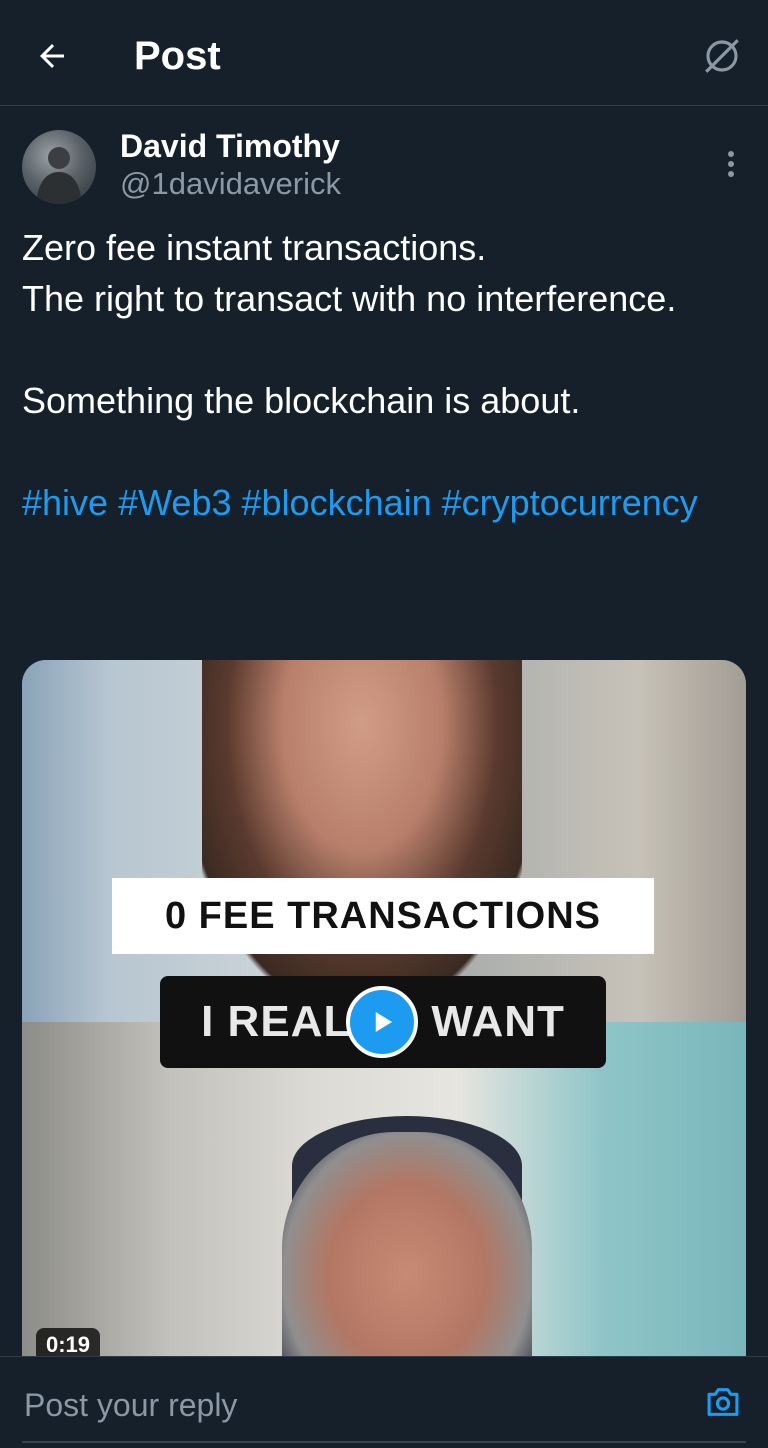  I want to click on page-title: Post, so click(177, 56).